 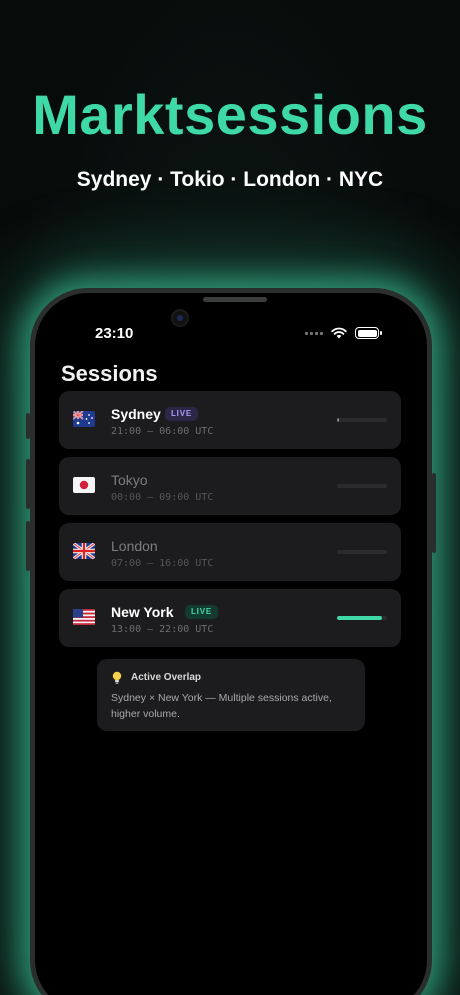 I want to click on session-hours: 13:00 — 22:00 UTC, so click(x=162, y=629).